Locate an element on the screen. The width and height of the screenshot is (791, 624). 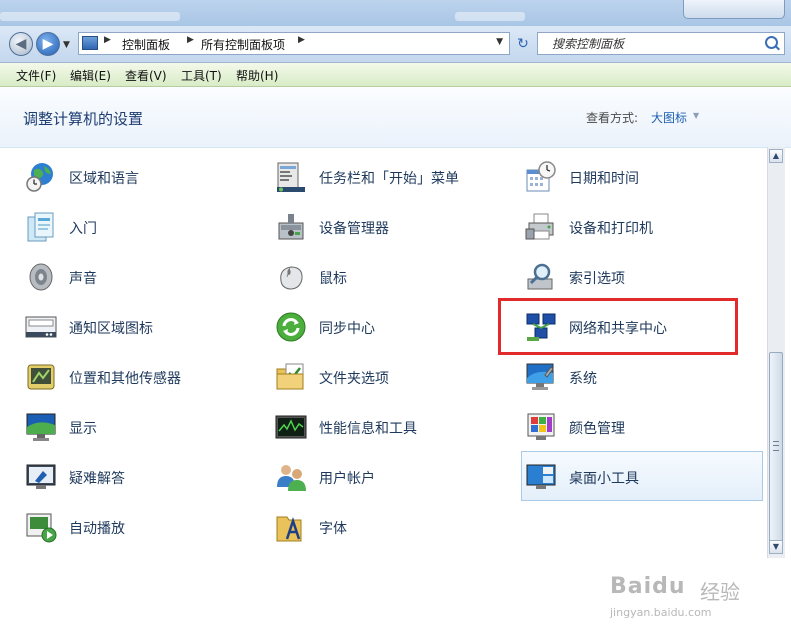
breadcrumb-control-panel: 控制面板 is located at coordinates (146, 44).